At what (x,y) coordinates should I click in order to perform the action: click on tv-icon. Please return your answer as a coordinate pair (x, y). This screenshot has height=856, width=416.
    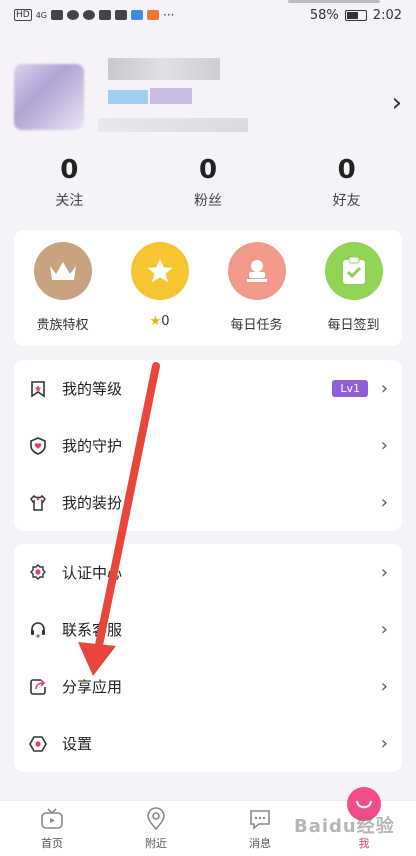
    Looking at the image, I should click on (52, 819).